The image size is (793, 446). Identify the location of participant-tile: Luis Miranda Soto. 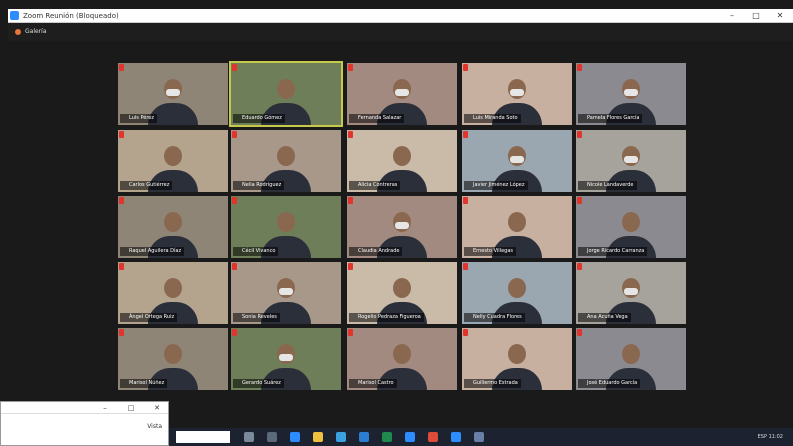
(517, 94).